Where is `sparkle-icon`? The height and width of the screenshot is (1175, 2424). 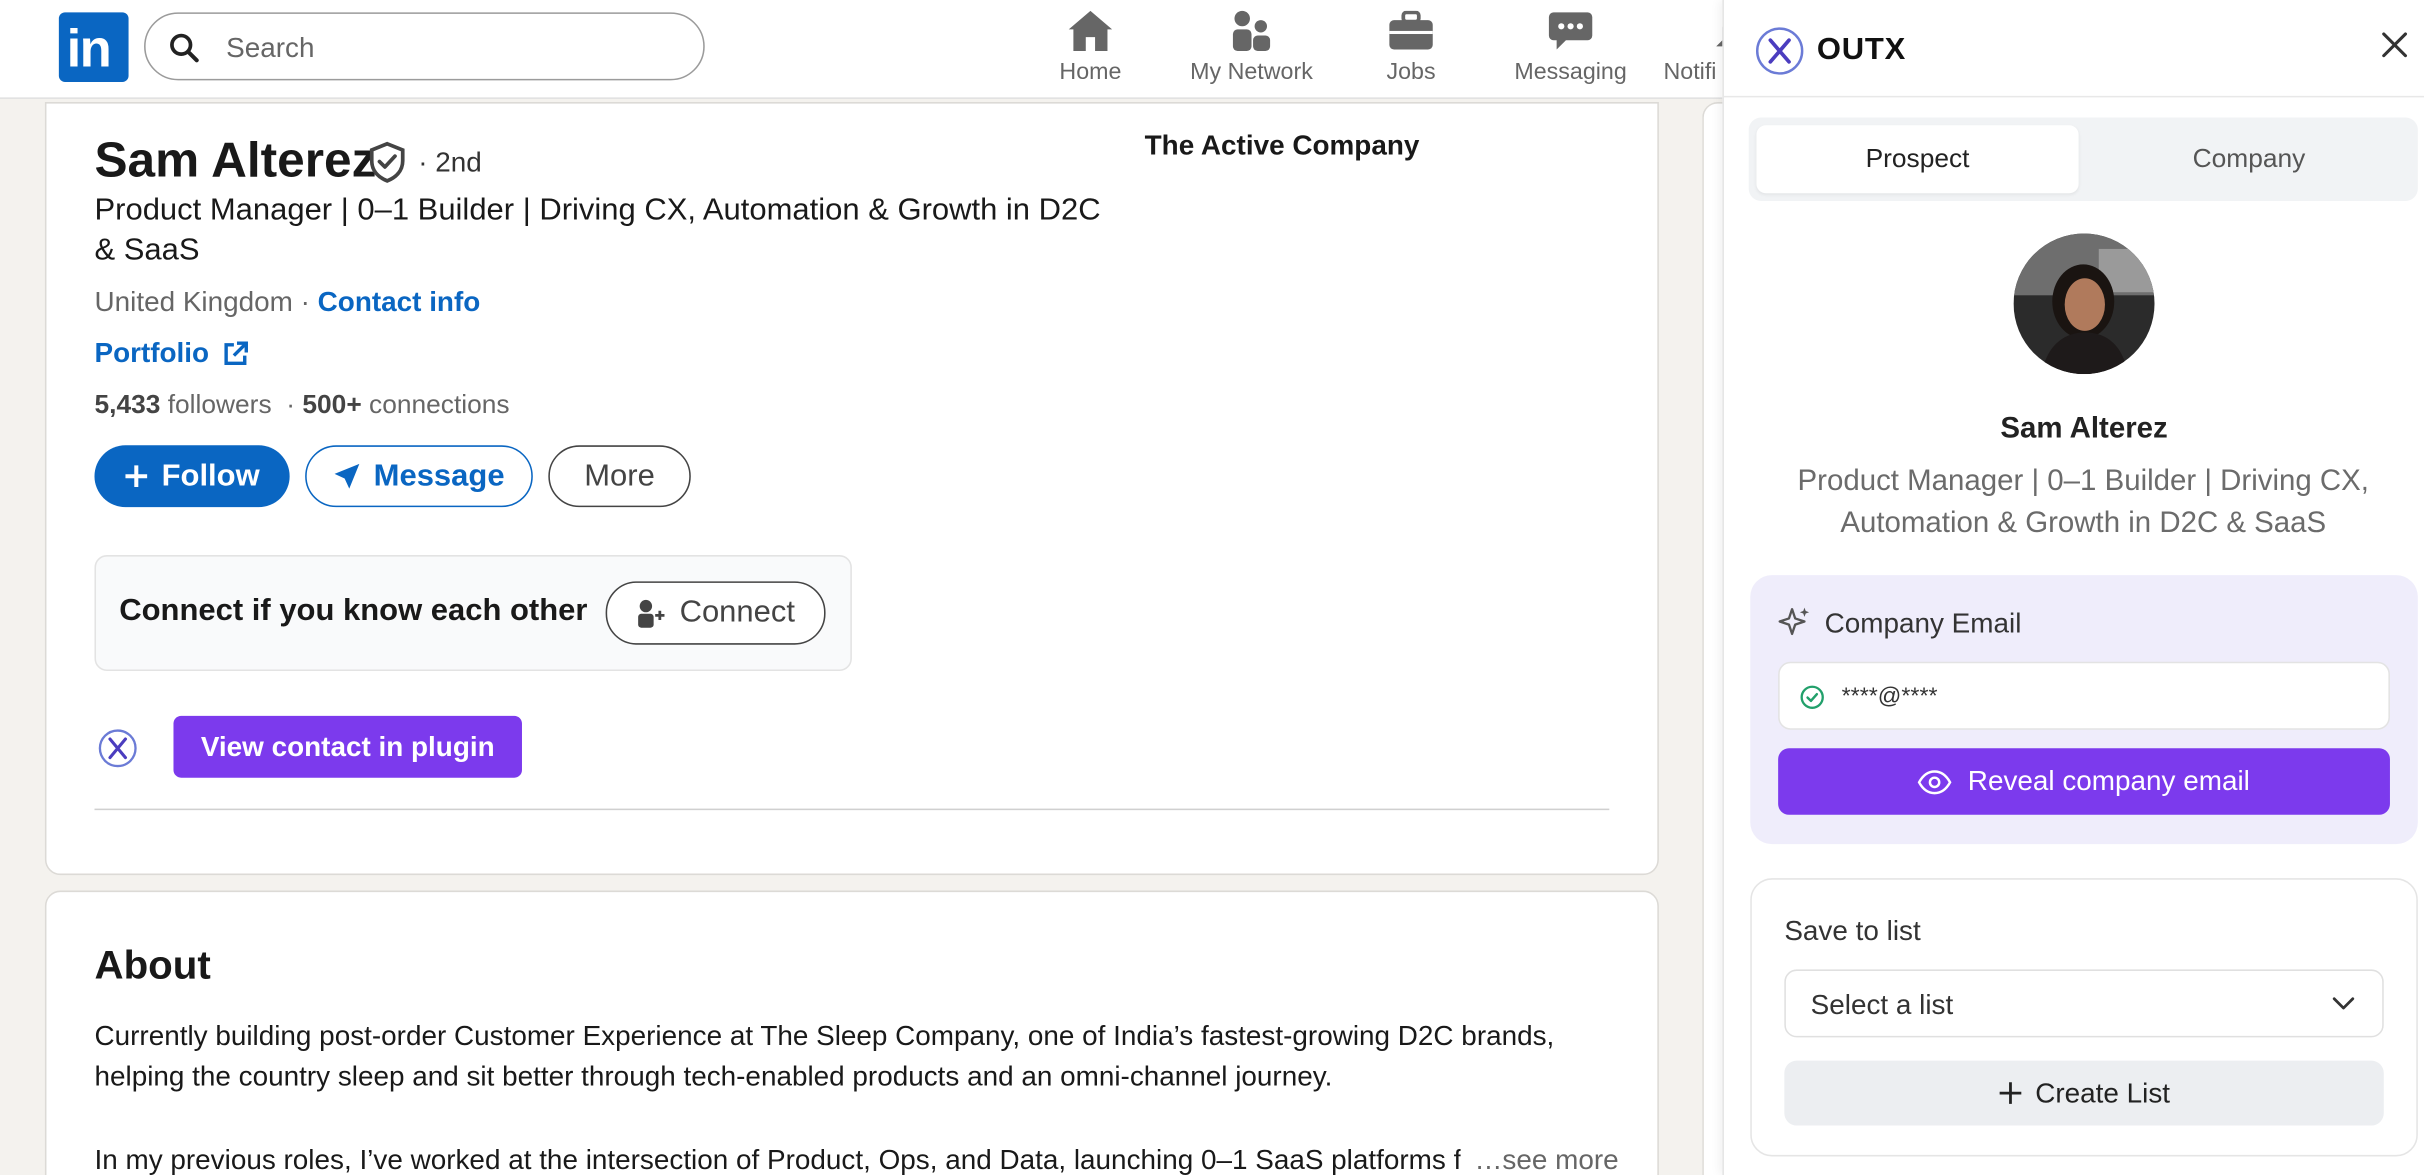 sparkle-icon is located at coordinates (1794, 621).